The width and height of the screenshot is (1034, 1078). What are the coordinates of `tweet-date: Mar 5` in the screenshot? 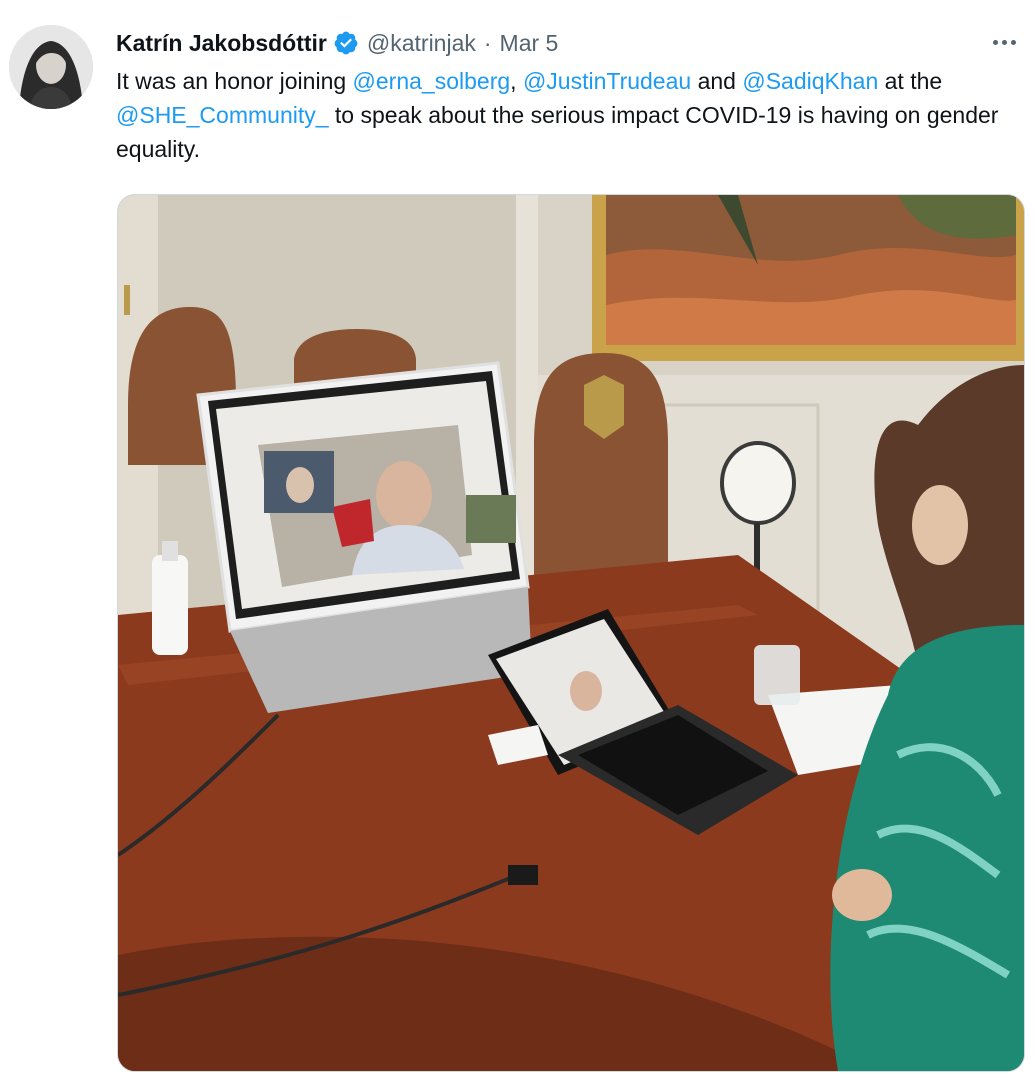 It's located at (529, 43).